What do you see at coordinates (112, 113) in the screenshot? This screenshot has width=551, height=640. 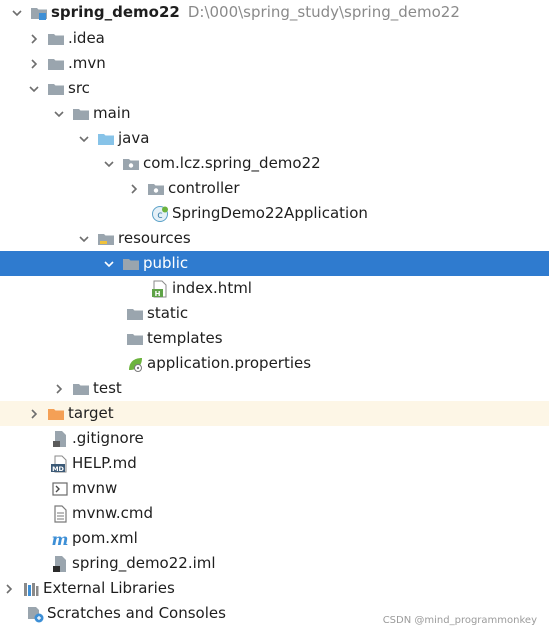 I see `tree-item-label: main` at bounding box center [112, 113].